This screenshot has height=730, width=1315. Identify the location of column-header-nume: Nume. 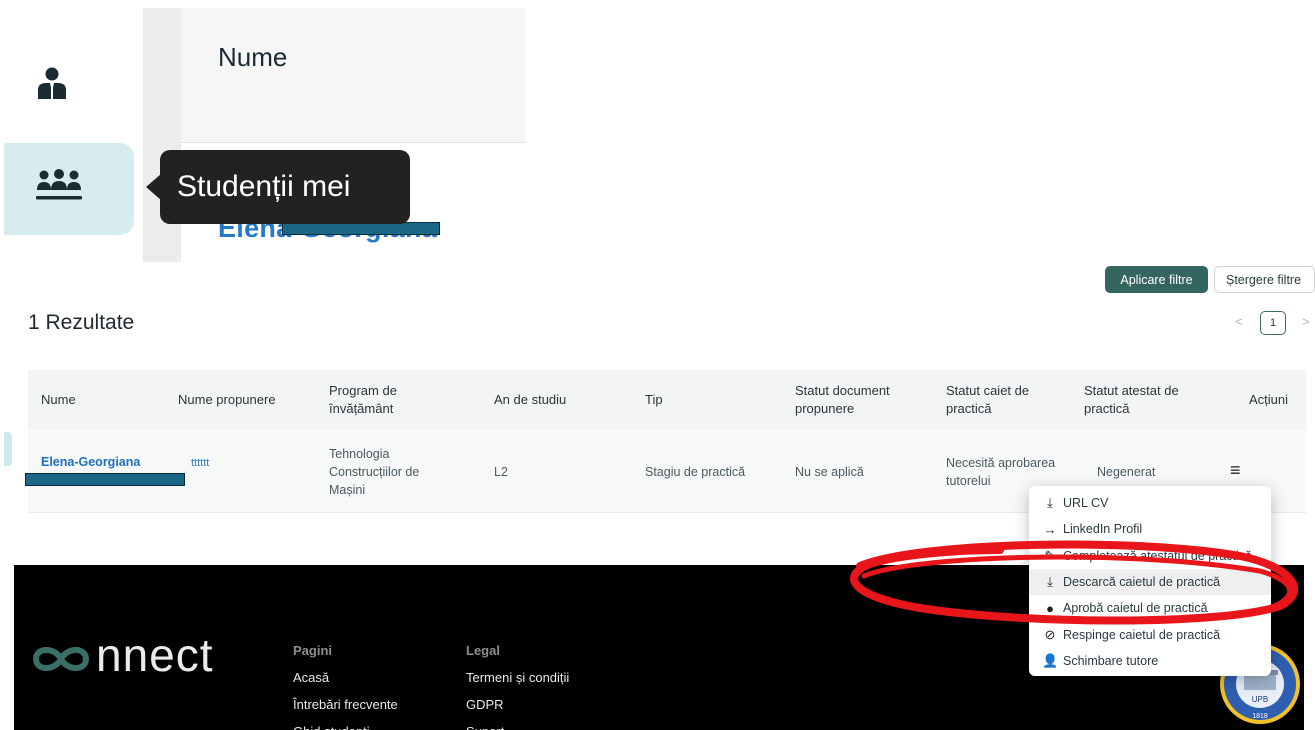
(253, 57).